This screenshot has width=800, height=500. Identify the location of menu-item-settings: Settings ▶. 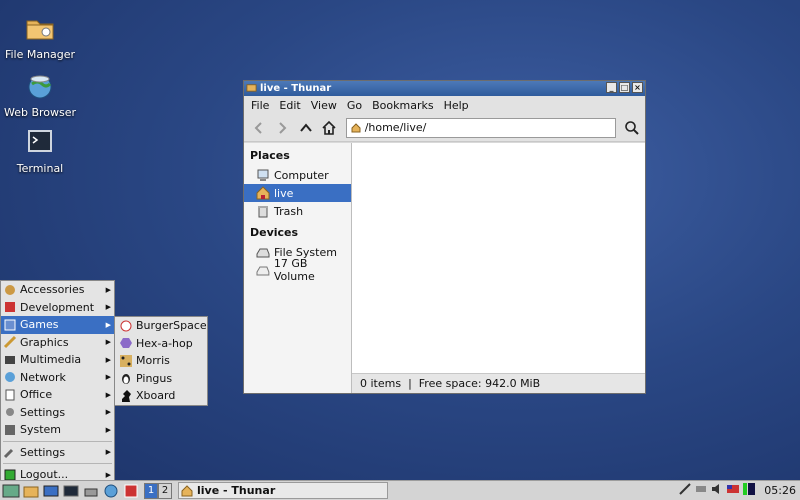
(57, 413).